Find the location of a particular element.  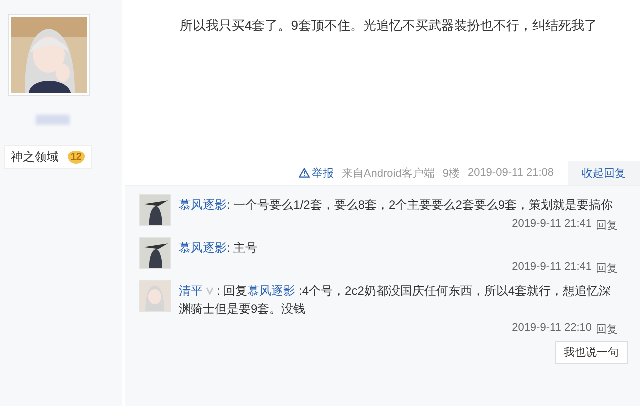

blurred-name is located at coordinates (53, 120).